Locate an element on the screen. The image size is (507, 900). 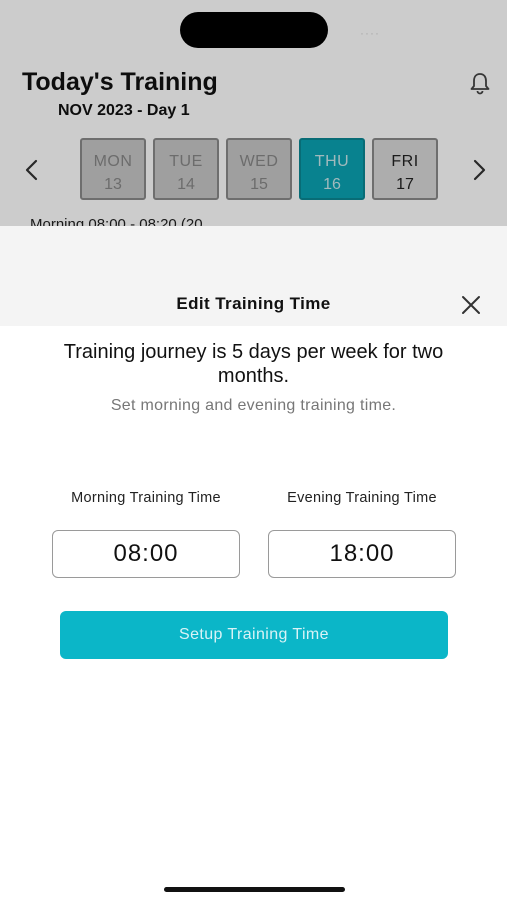
morning-time-label: Morning Training Time is located at coordinates (146, 498).